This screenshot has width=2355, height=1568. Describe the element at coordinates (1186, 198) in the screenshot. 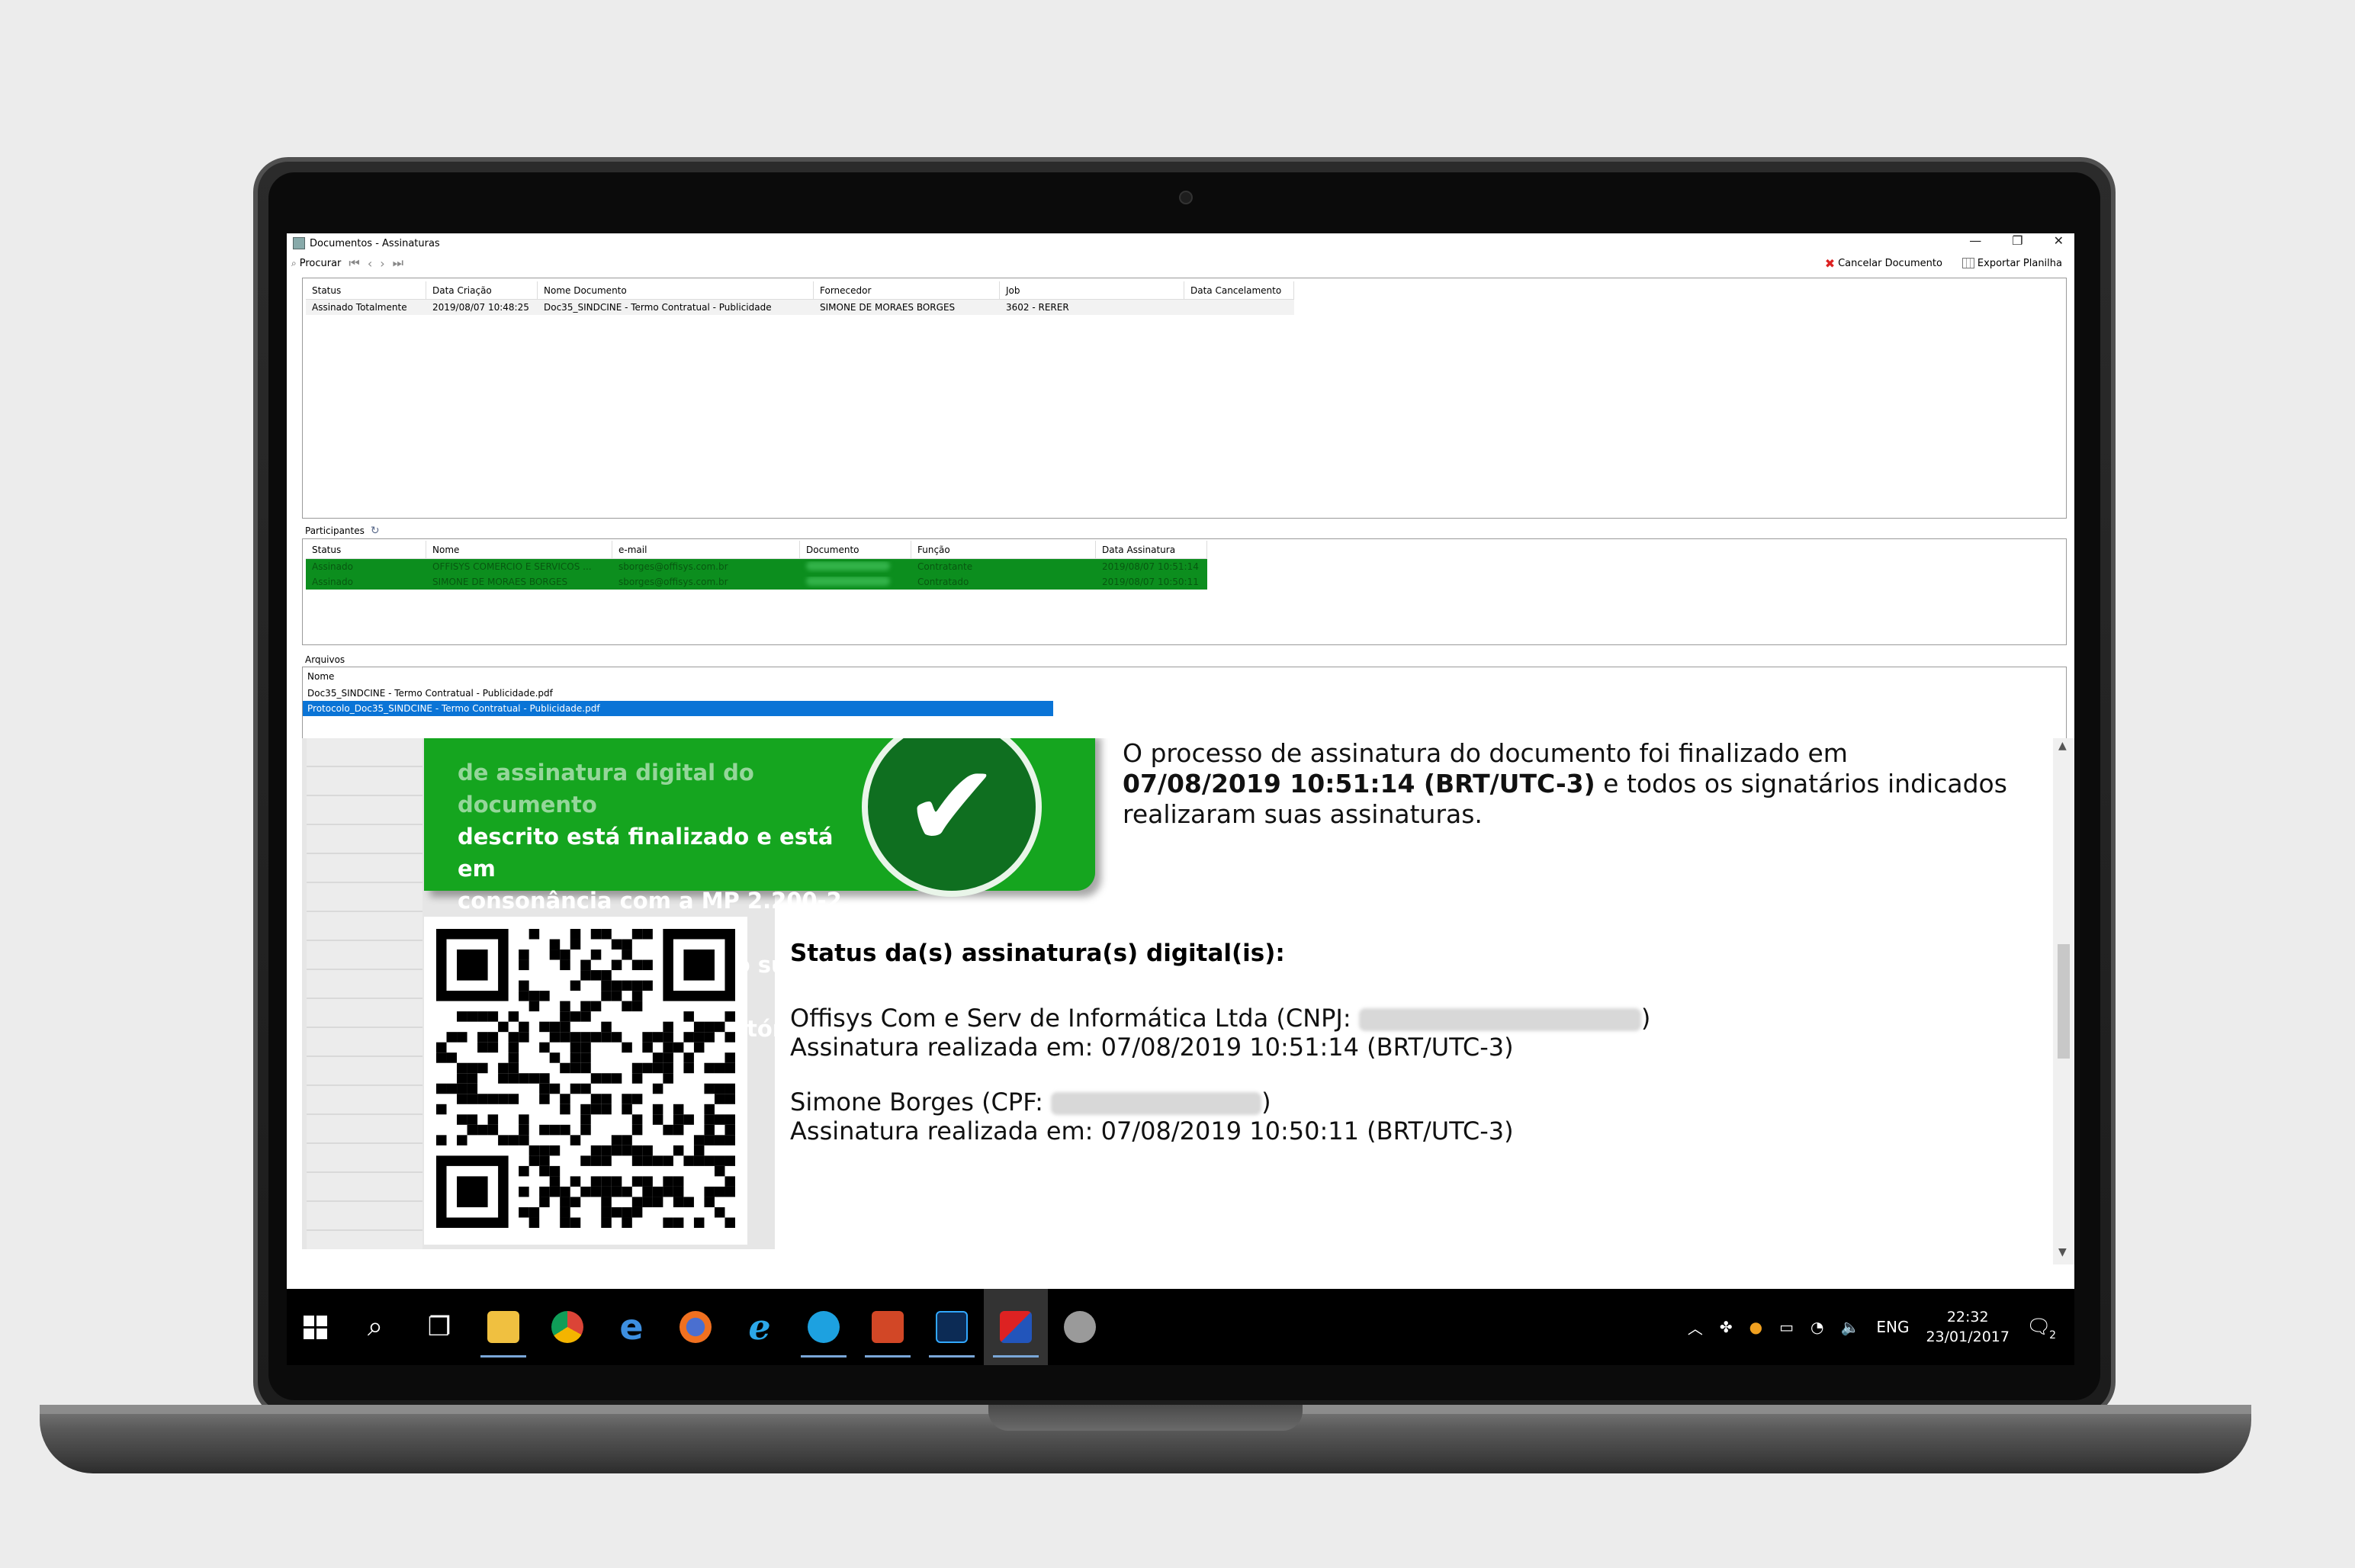

I see `webcam` at that location.